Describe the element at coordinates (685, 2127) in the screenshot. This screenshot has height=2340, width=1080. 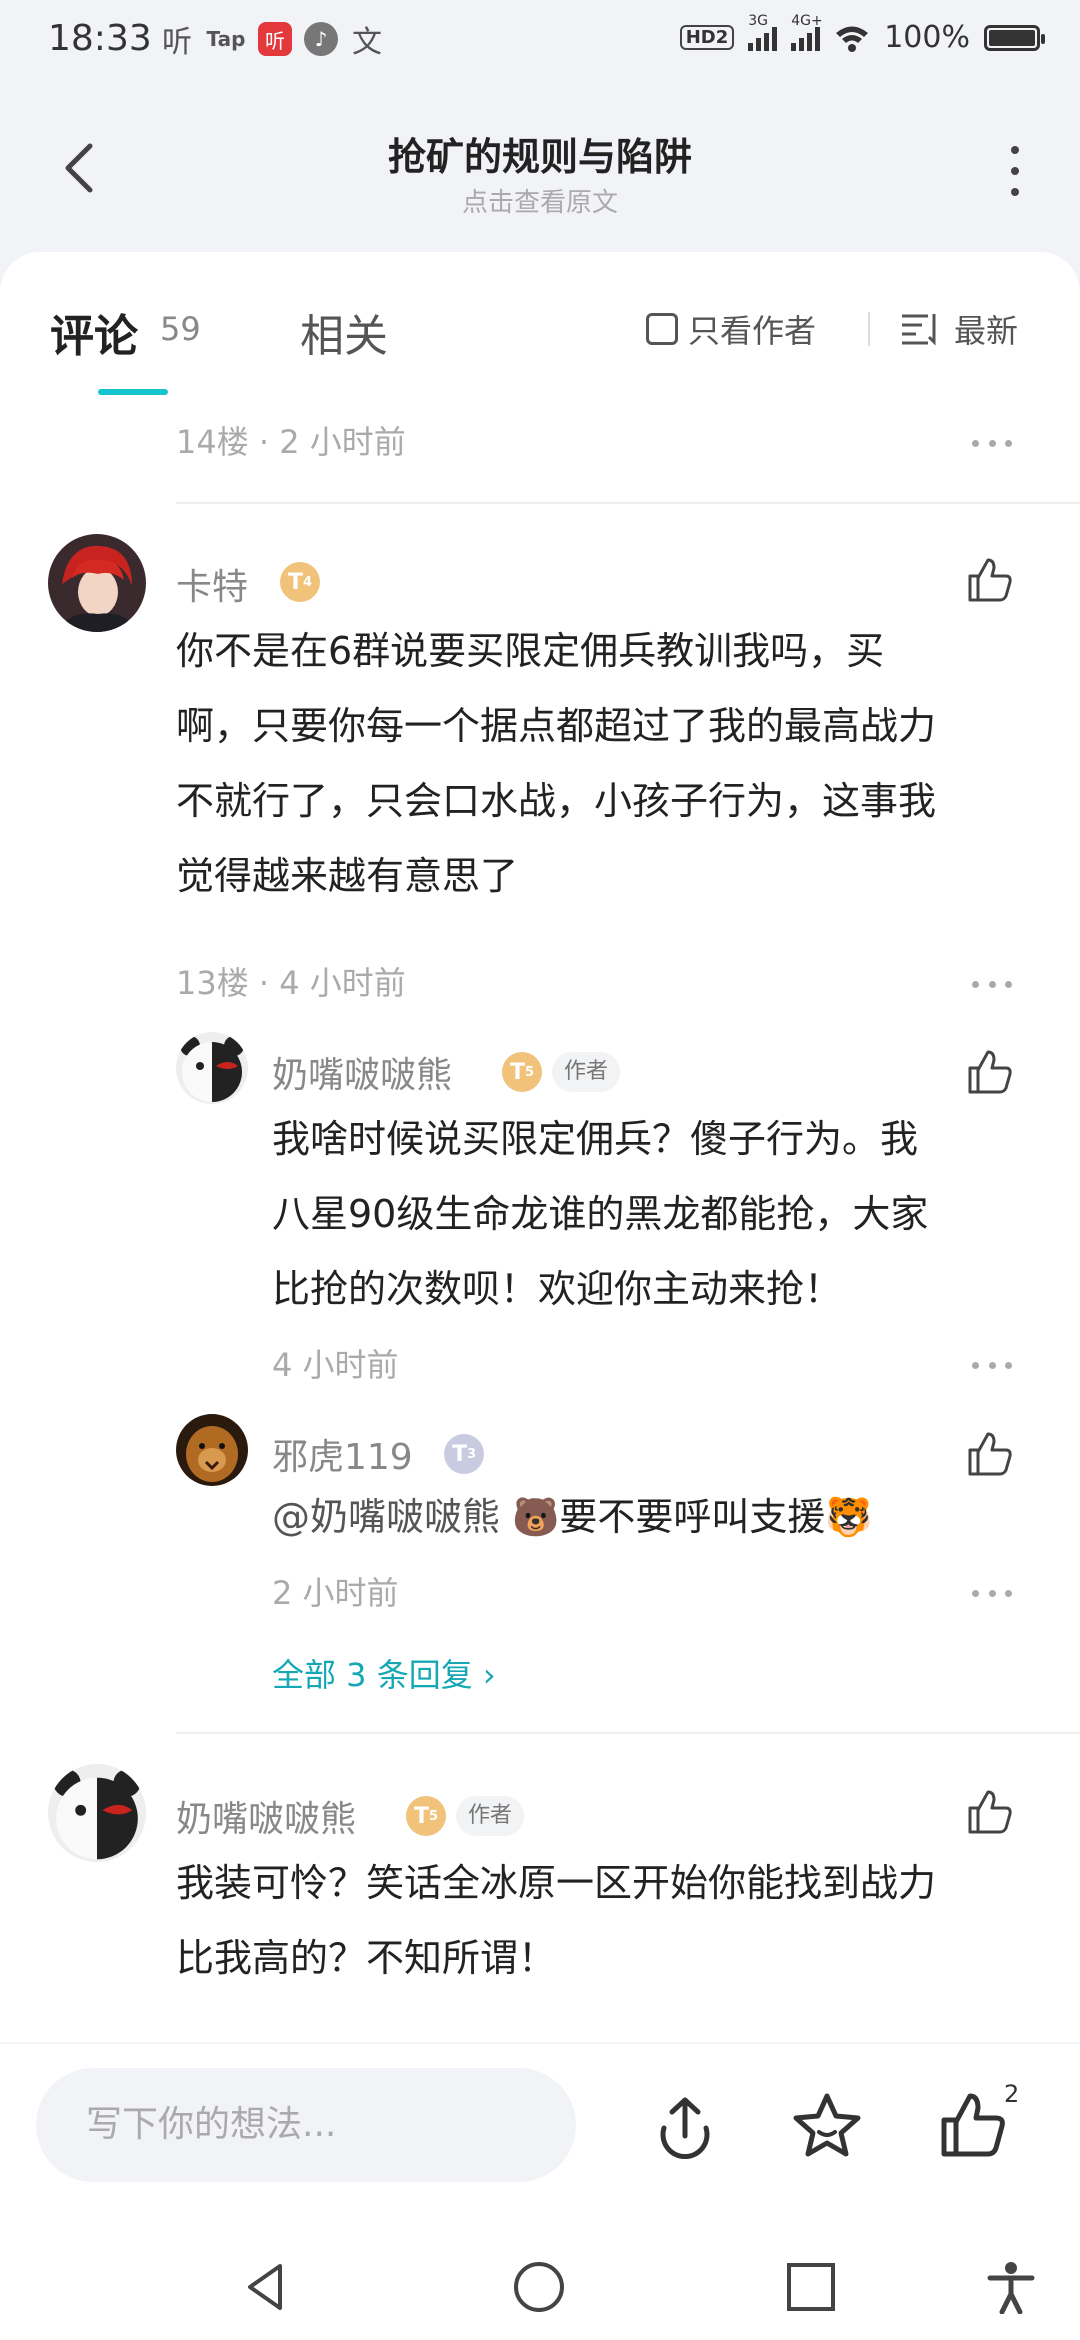
I see `share-icon` at that location.